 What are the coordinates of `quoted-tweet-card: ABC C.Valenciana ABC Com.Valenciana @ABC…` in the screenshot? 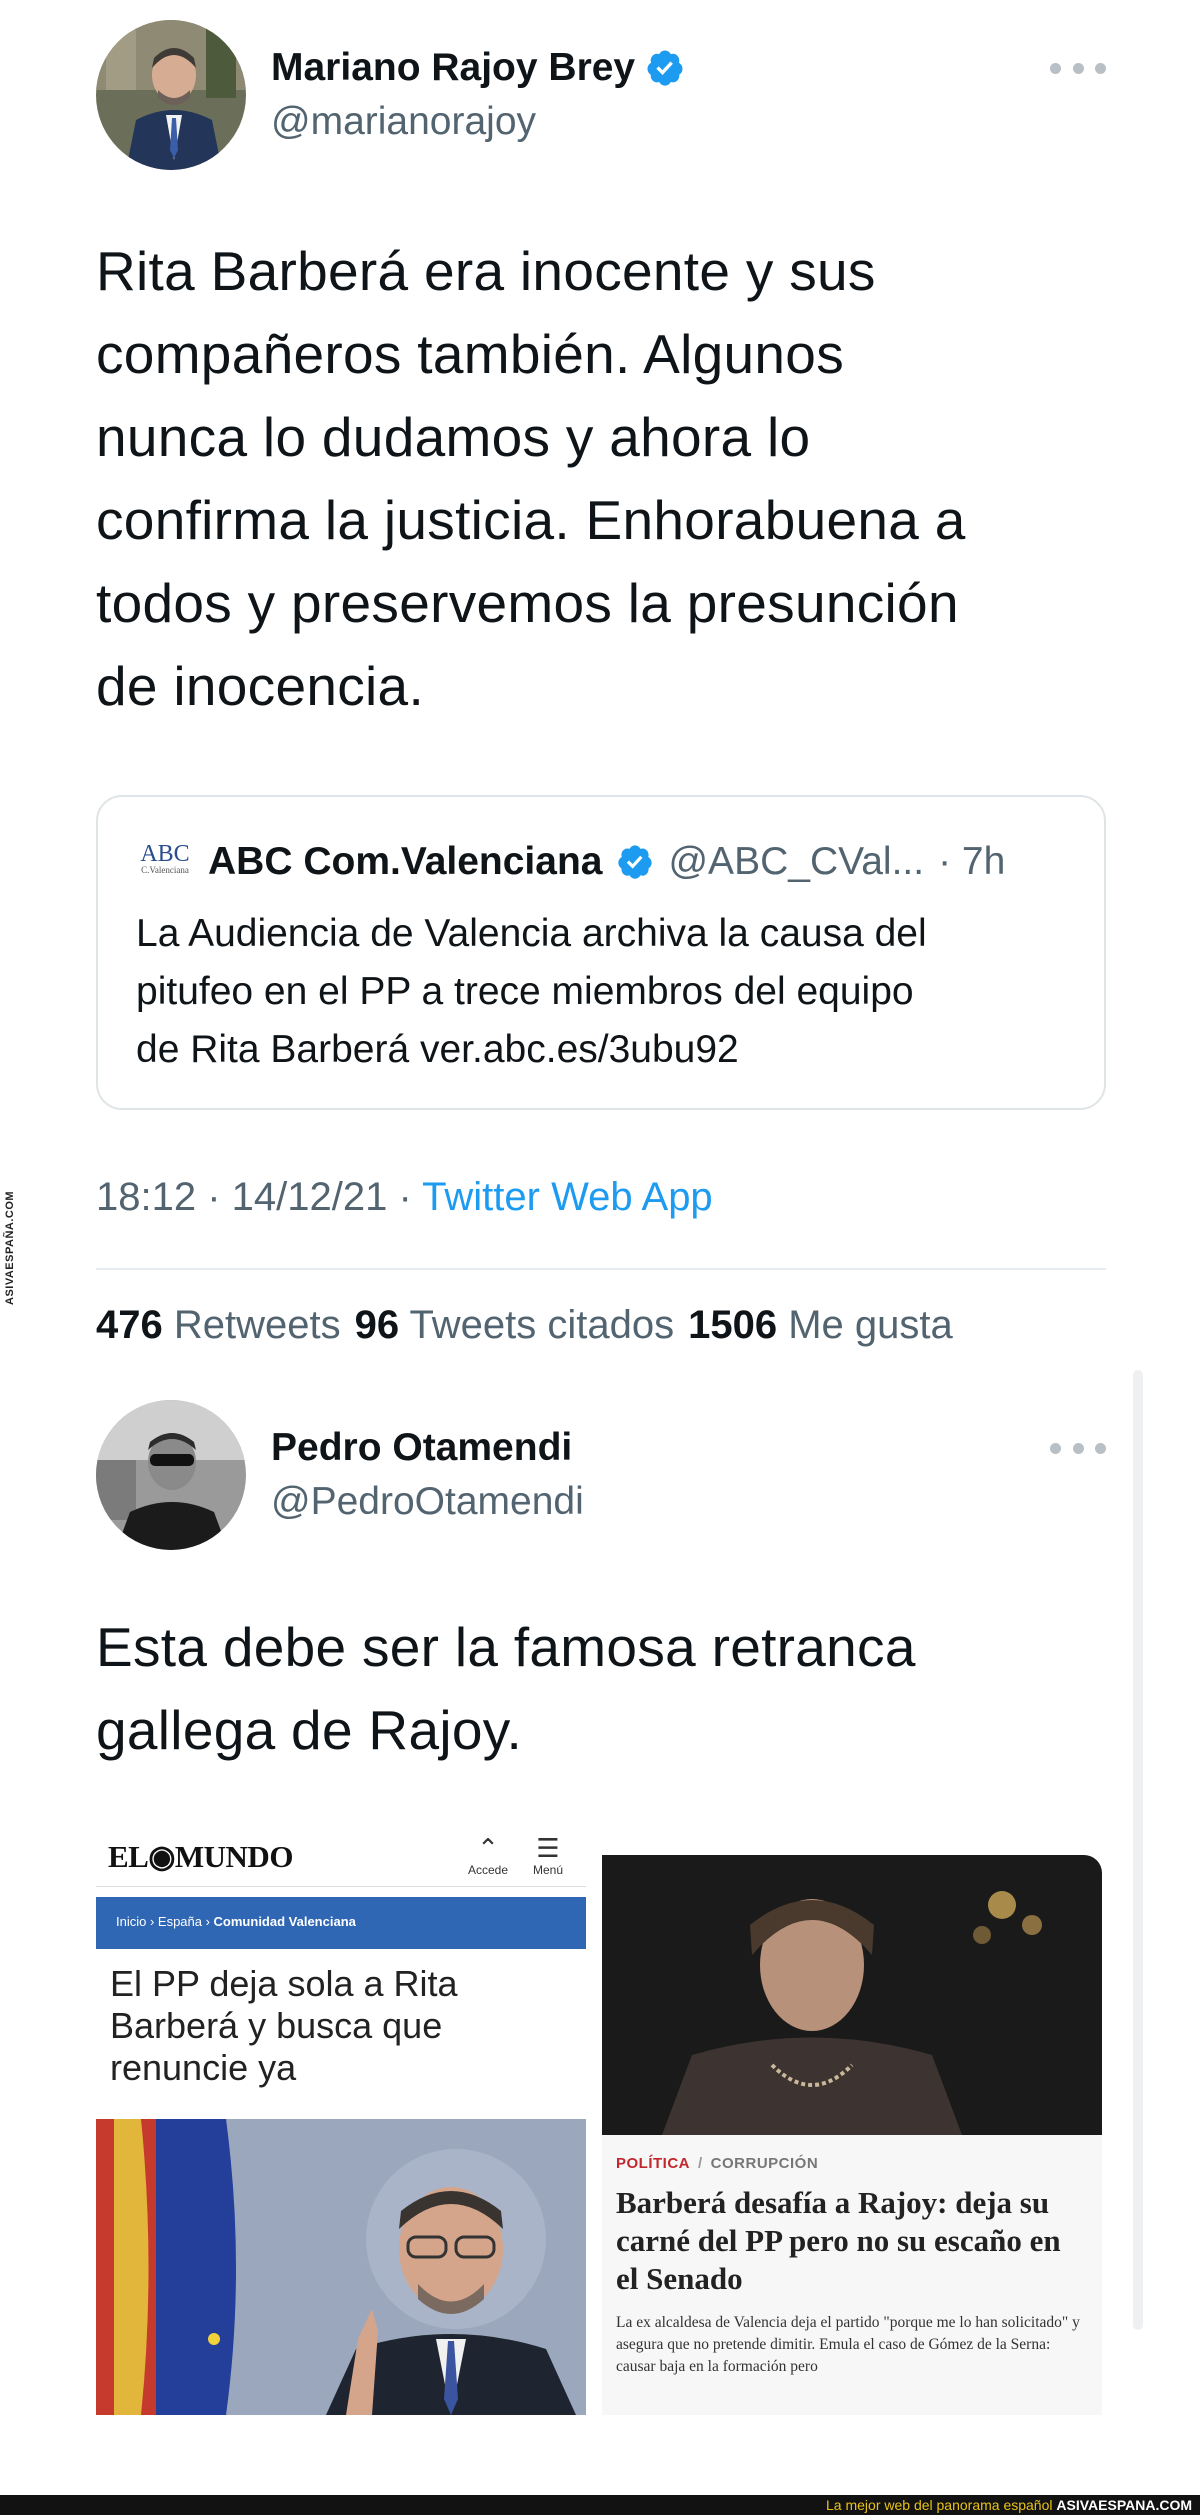 It's located at (601, 952).